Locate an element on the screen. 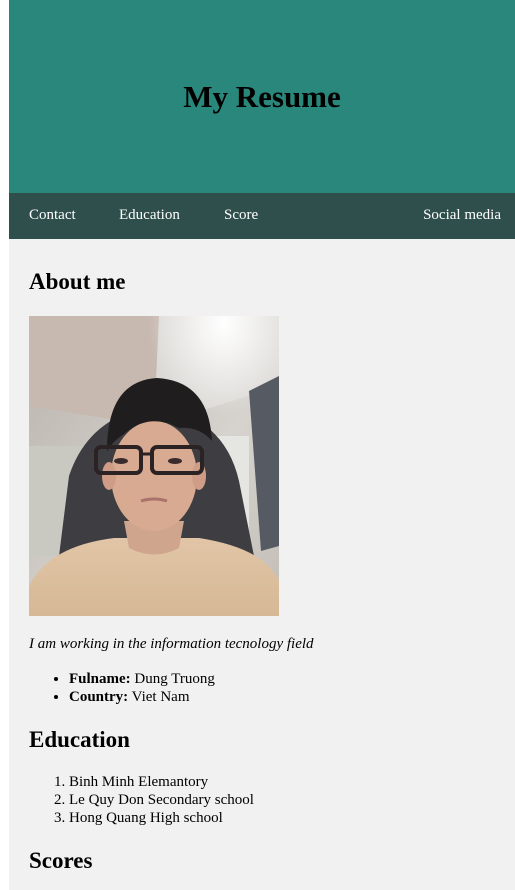 This screenshot has width=515, height=890. fullname-value: Dung Truong is located at coordinates (172, 679).